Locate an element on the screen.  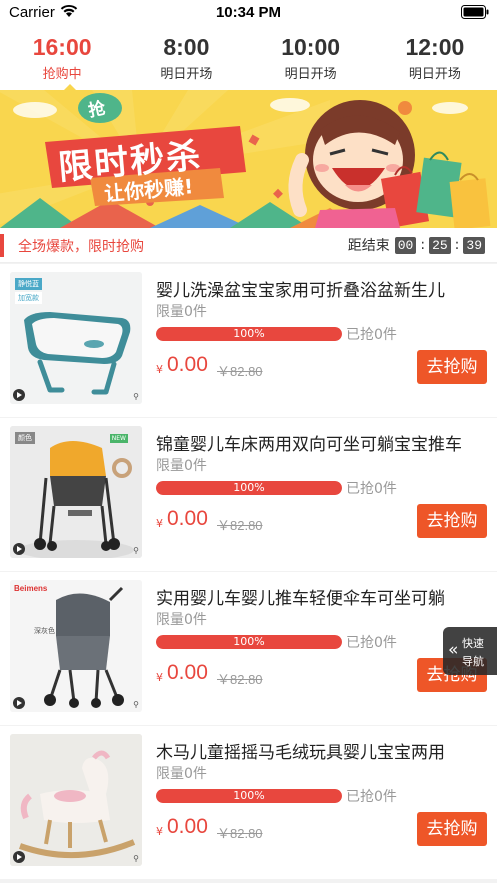
product-title: 木马儿童摇摇马毛绒玩具婴儿宝宝两用 is located at coordinates (322, 750).